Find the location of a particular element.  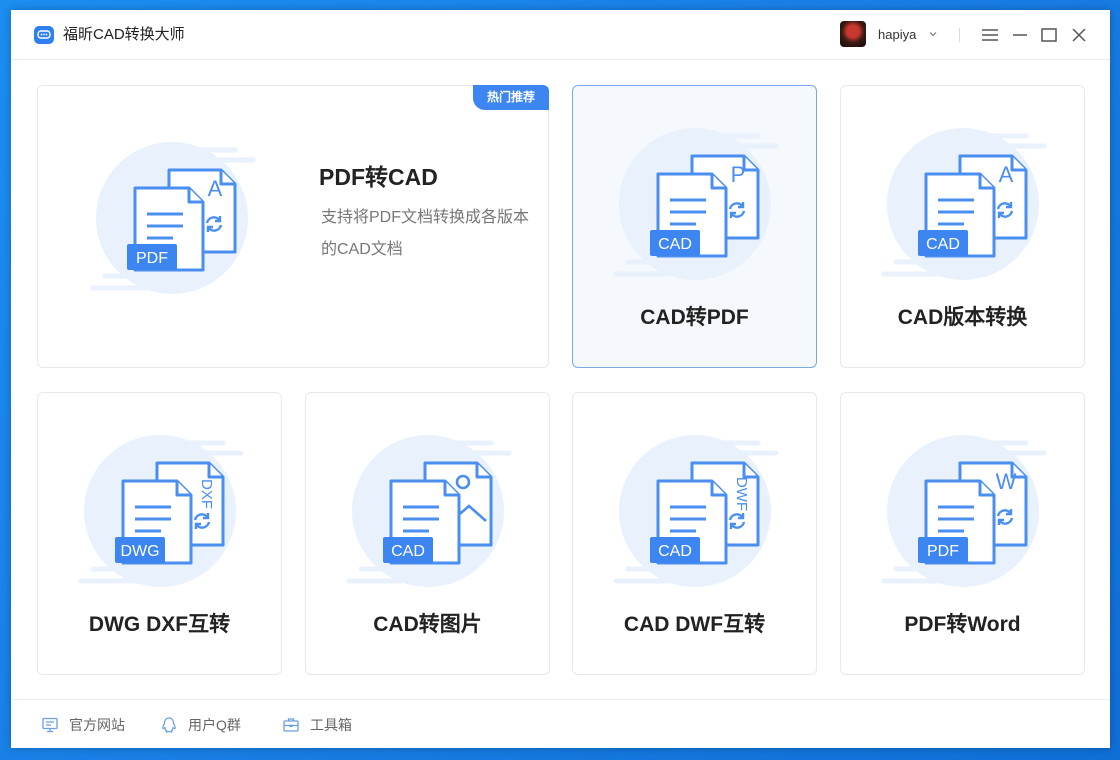

feature-description: 支持将PDF文档转换成各版本的CAD文档 is located at coordinates (425, 233).